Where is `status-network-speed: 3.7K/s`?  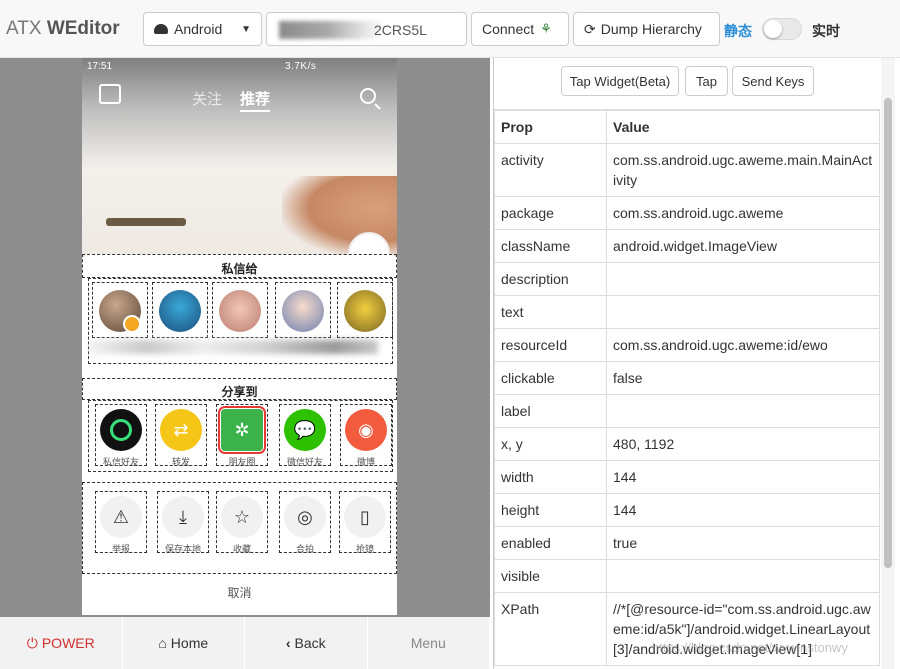 status-network-speed: 3.7K/s is located at coordinates (301, 66).